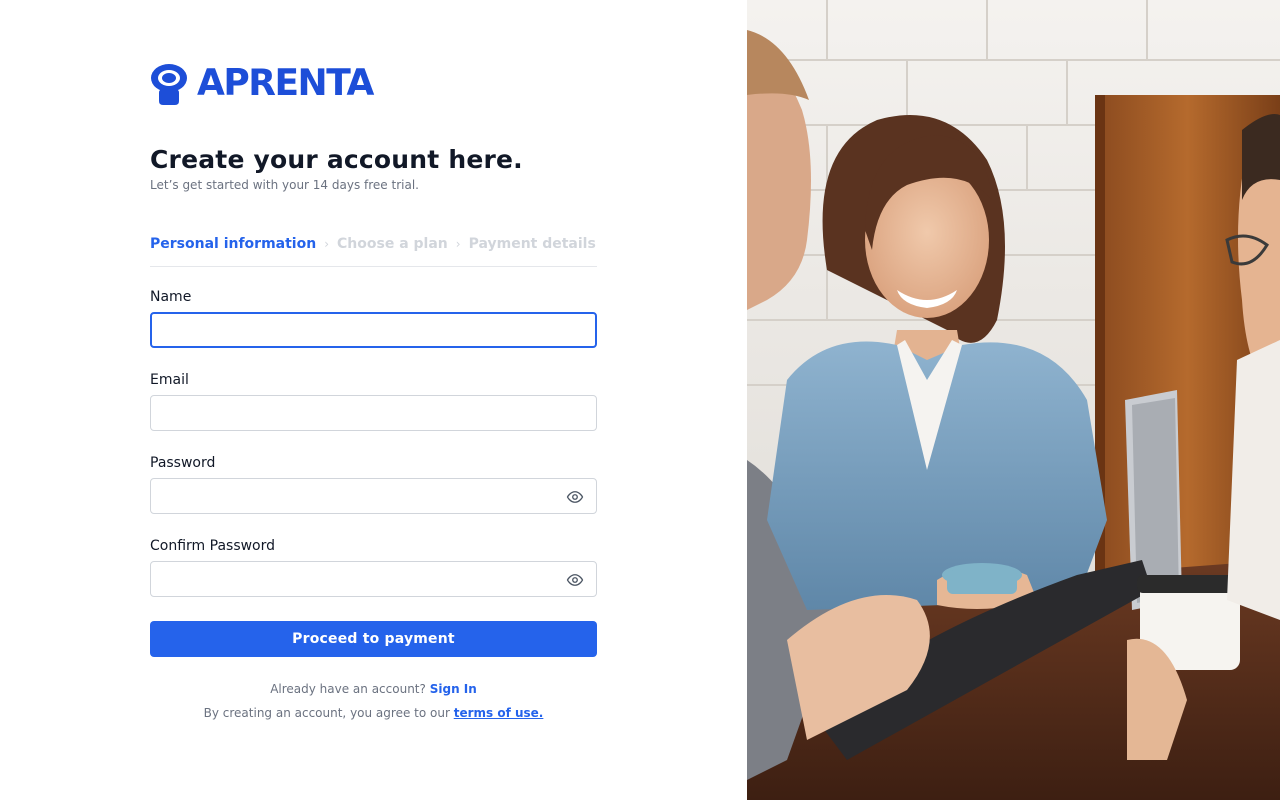 The width and height of the screenshot is (1280, 800). I want to click on signin-prompt: Already have an account? Sign In, so click(373, 689).